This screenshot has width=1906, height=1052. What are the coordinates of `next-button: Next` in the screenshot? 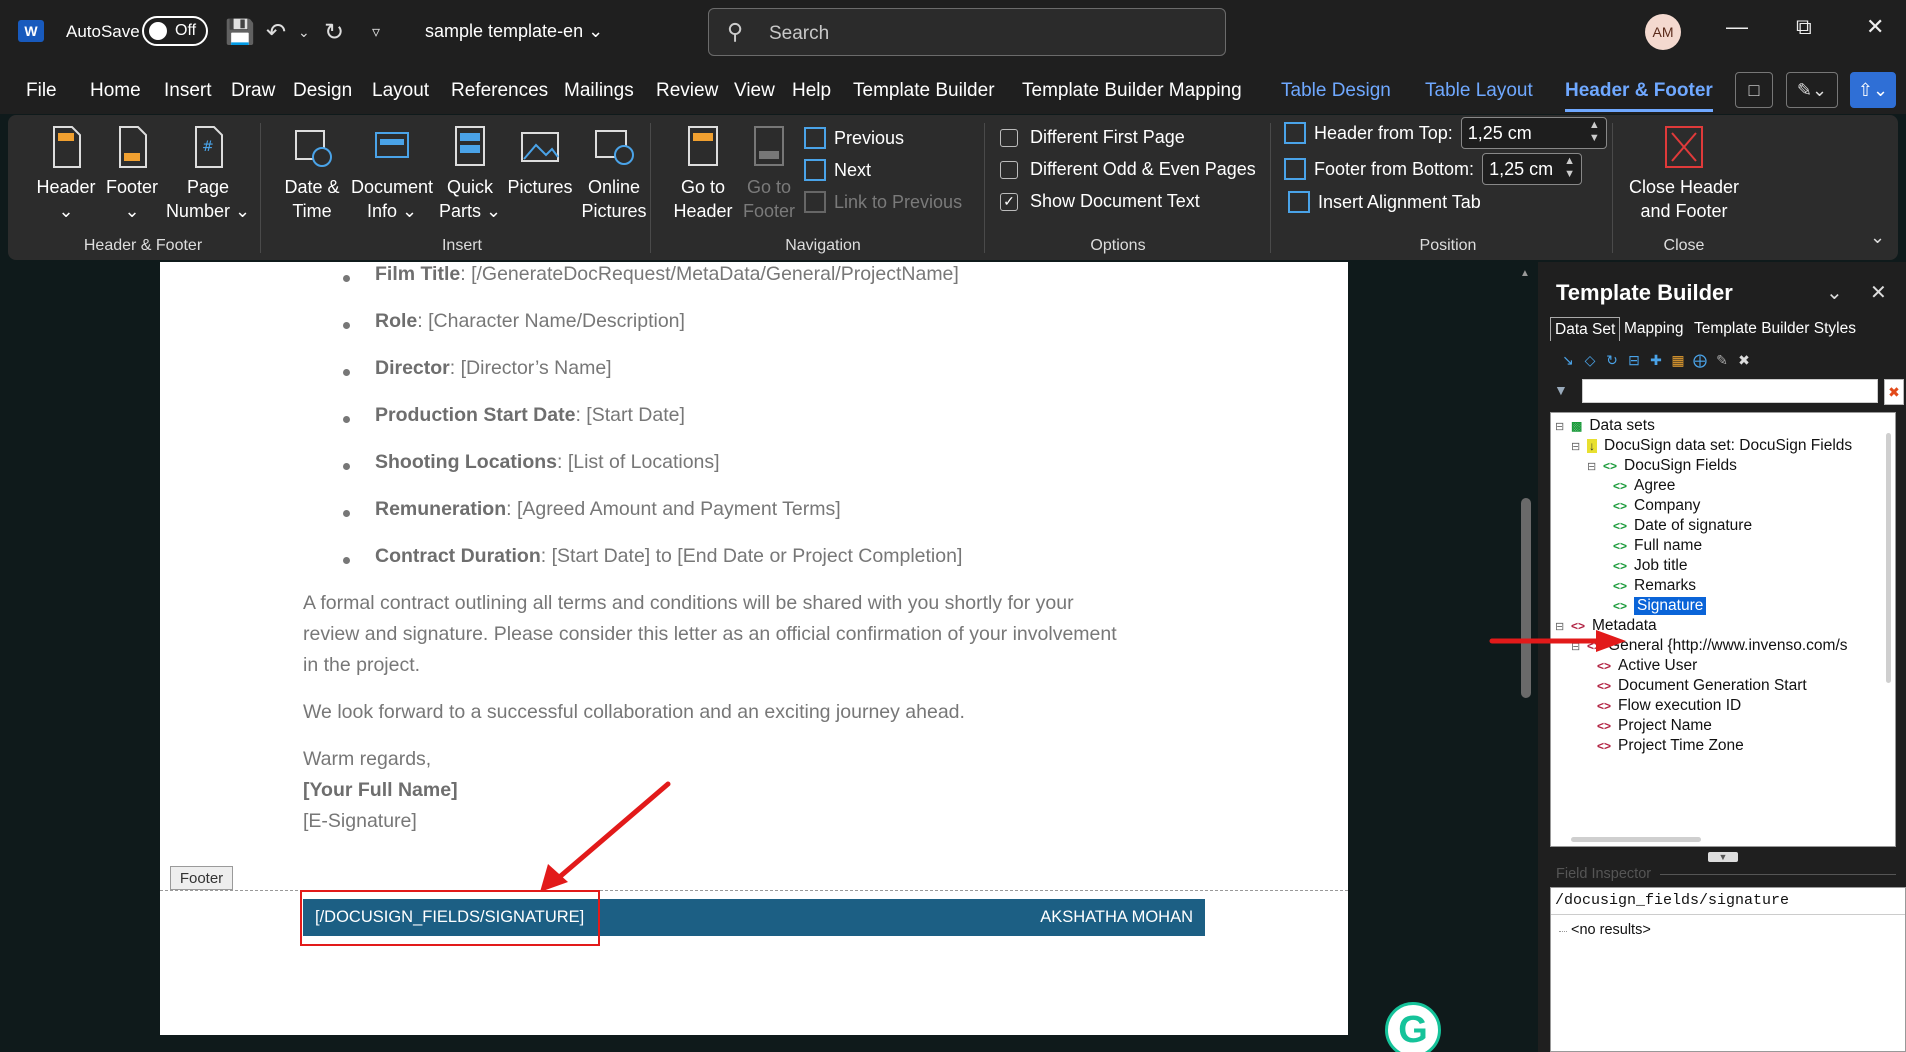 It's located at (837, 170).